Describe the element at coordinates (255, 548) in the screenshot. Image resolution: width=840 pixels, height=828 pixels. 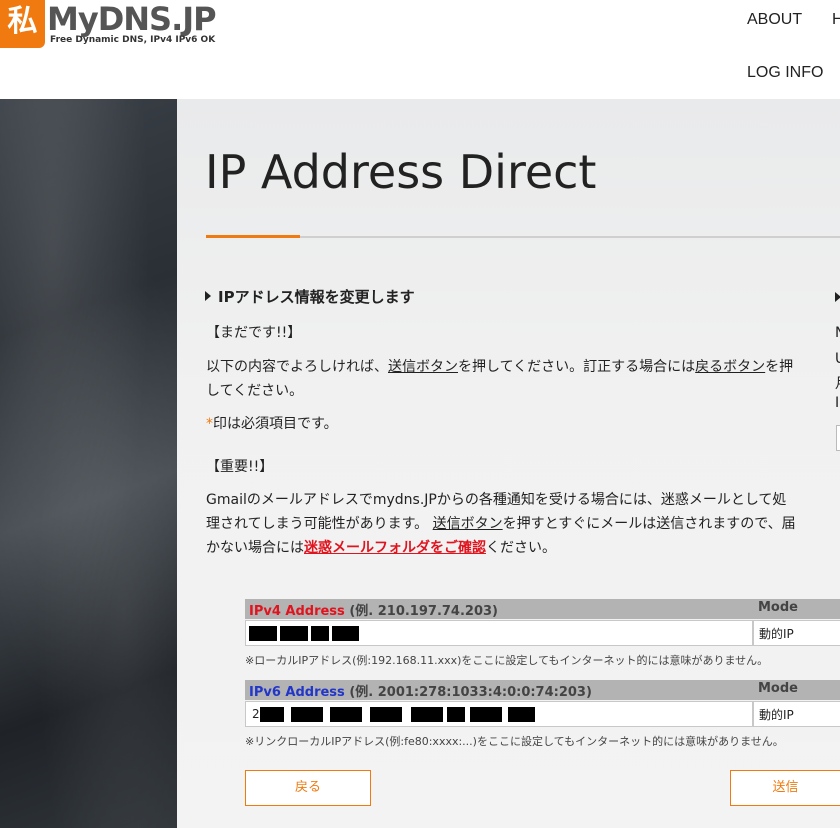
I see `gmail-text-c: かない場合には` at that location.